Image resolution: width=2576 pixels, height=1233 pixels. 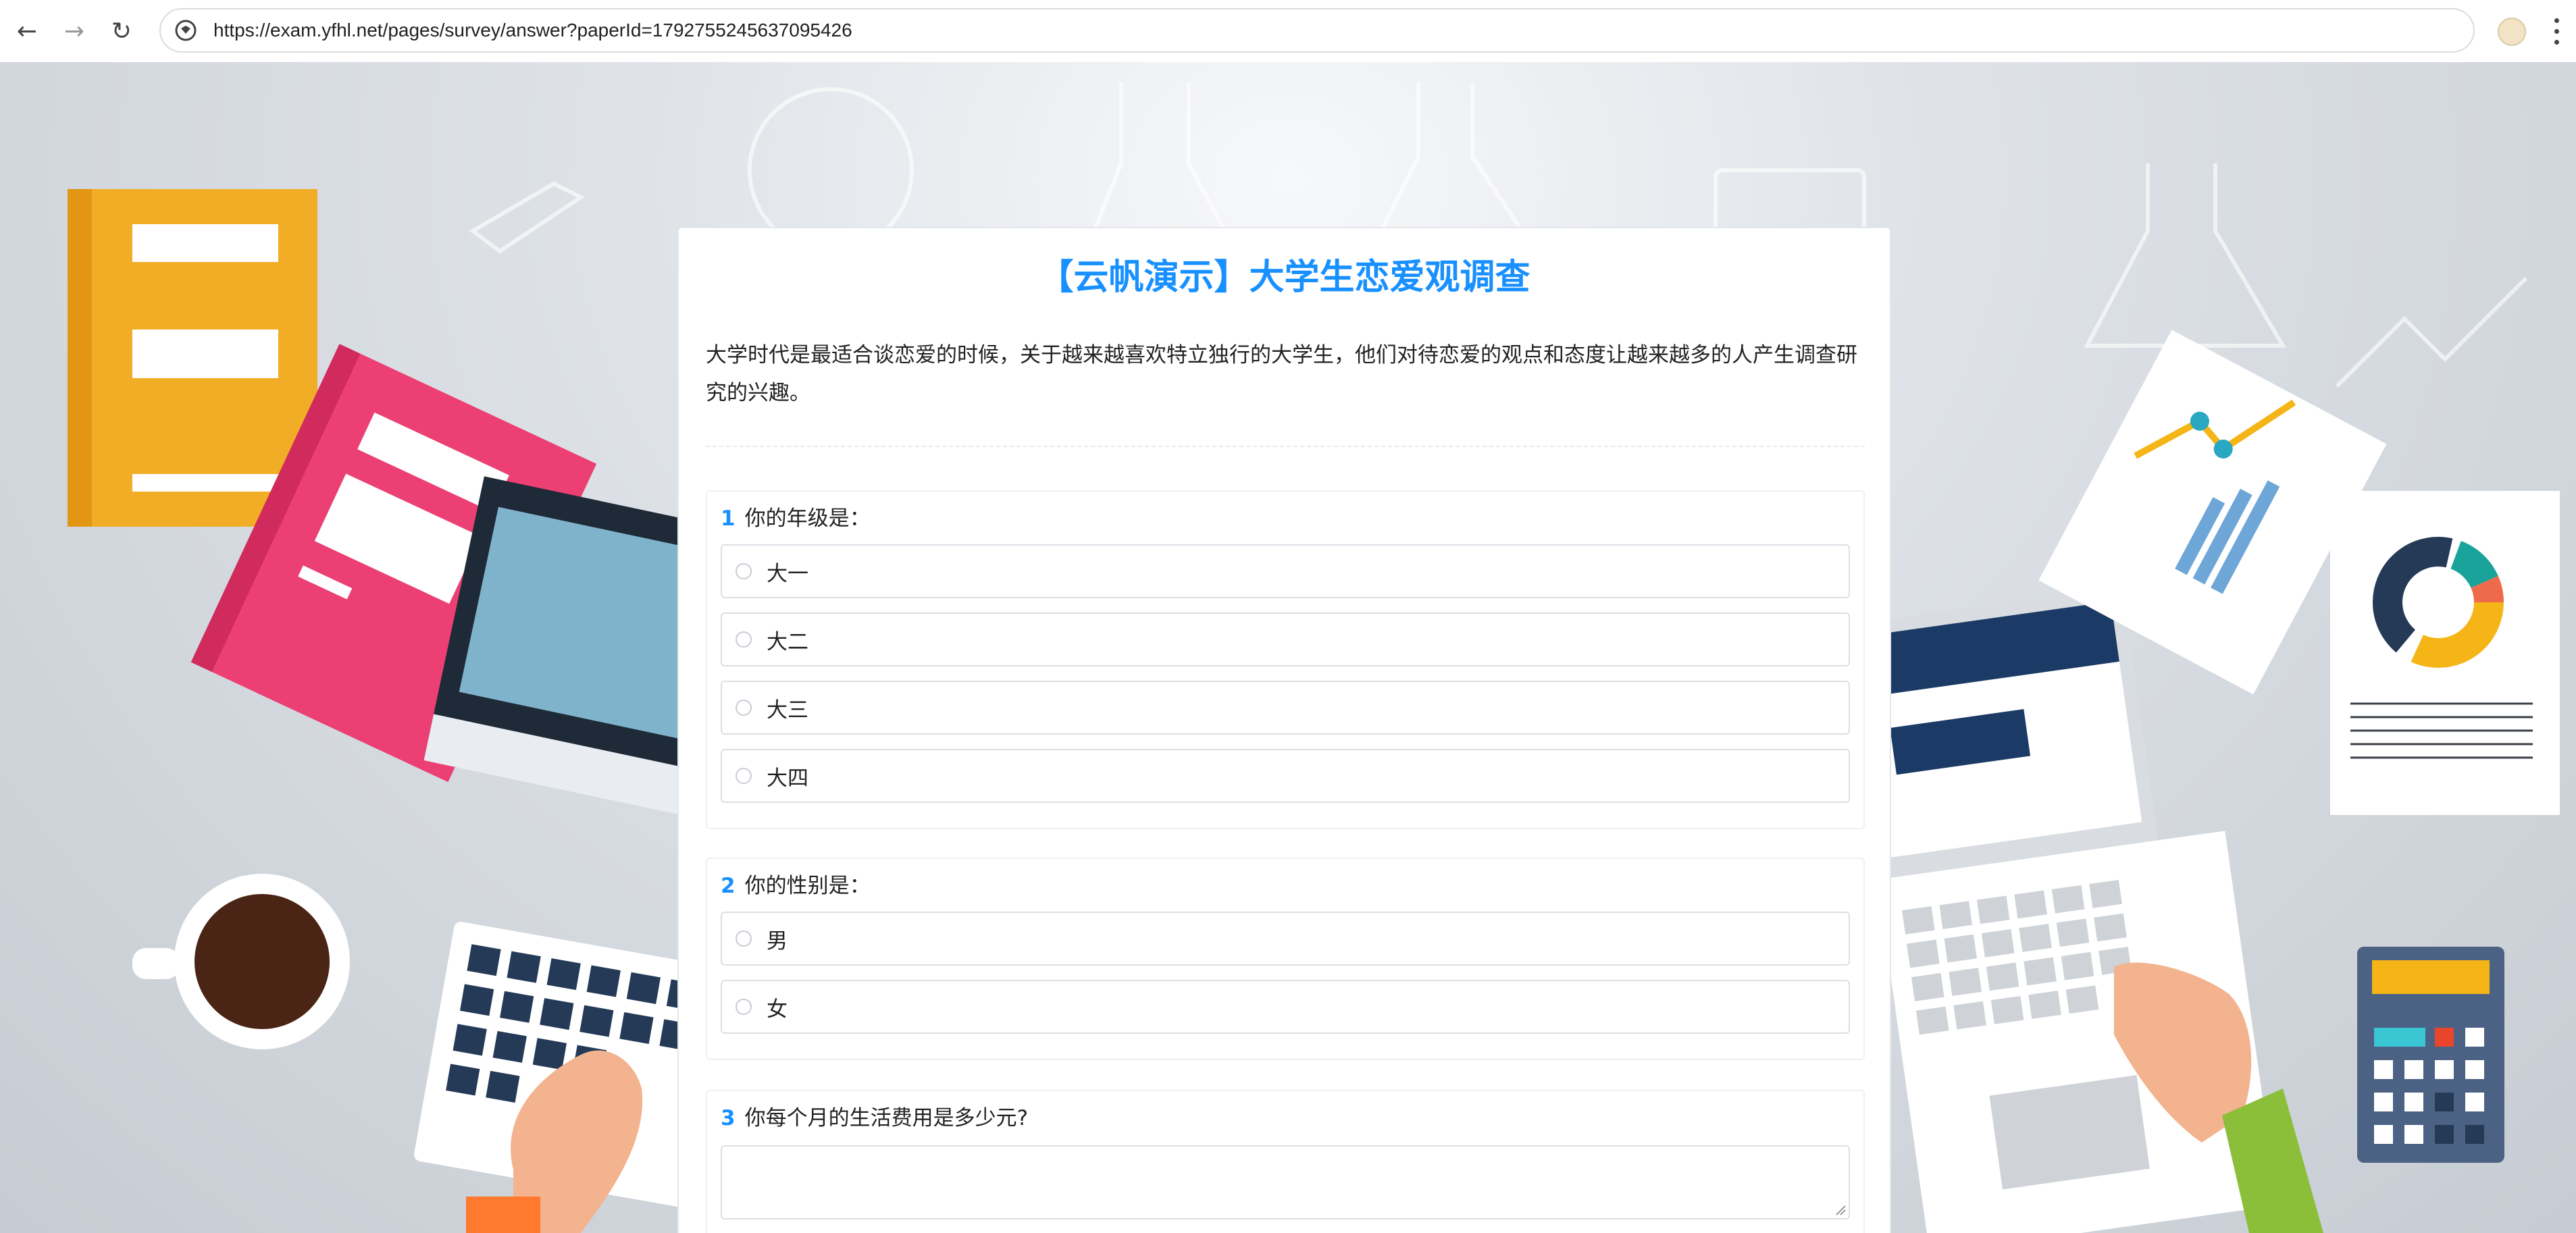 I want to click on question-3-header: 3 你每个月的生活费用是多少元?, so click(x=875, y=1116).